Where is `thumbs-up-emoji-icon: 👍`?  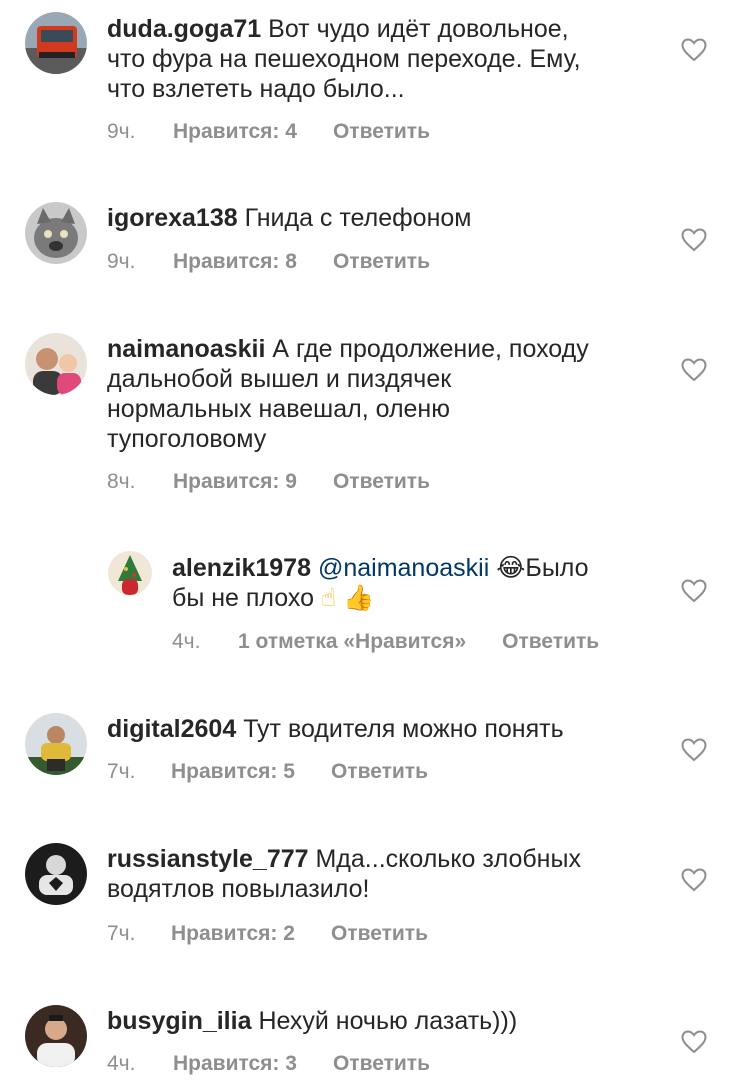 thumbs-up-emoji-icon: 👍 is located at coordinates (359, 597).